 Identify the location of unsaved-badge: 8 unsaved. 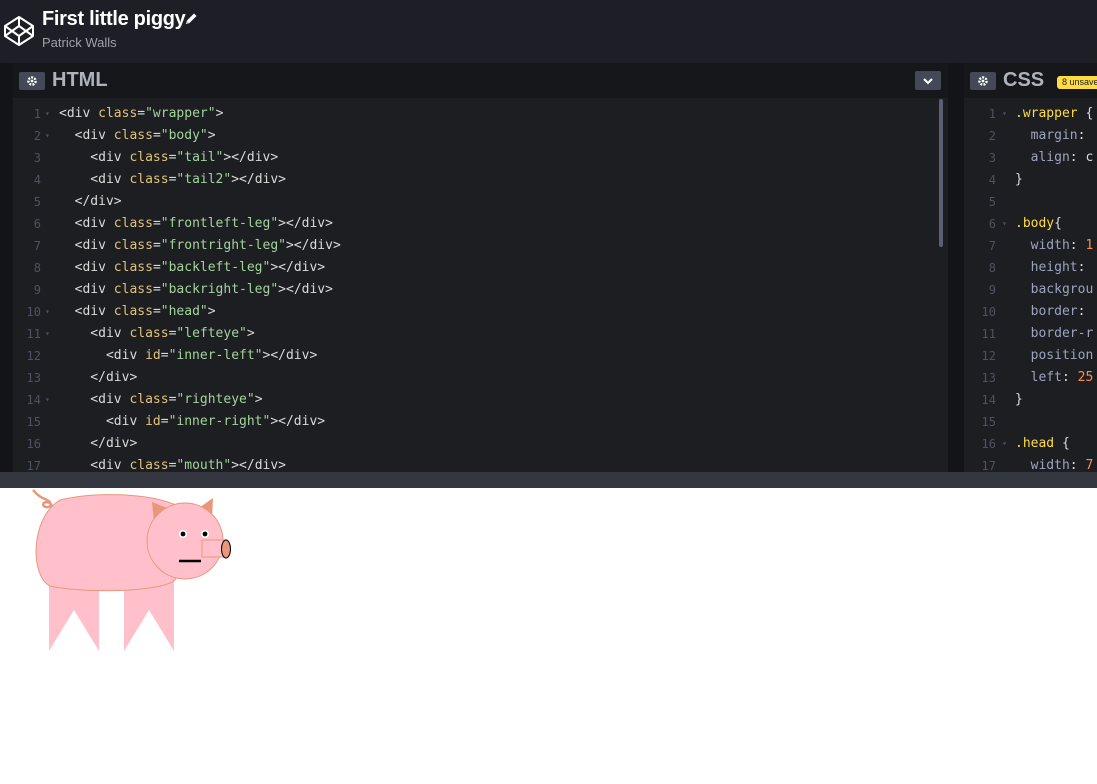
(1077, 82).